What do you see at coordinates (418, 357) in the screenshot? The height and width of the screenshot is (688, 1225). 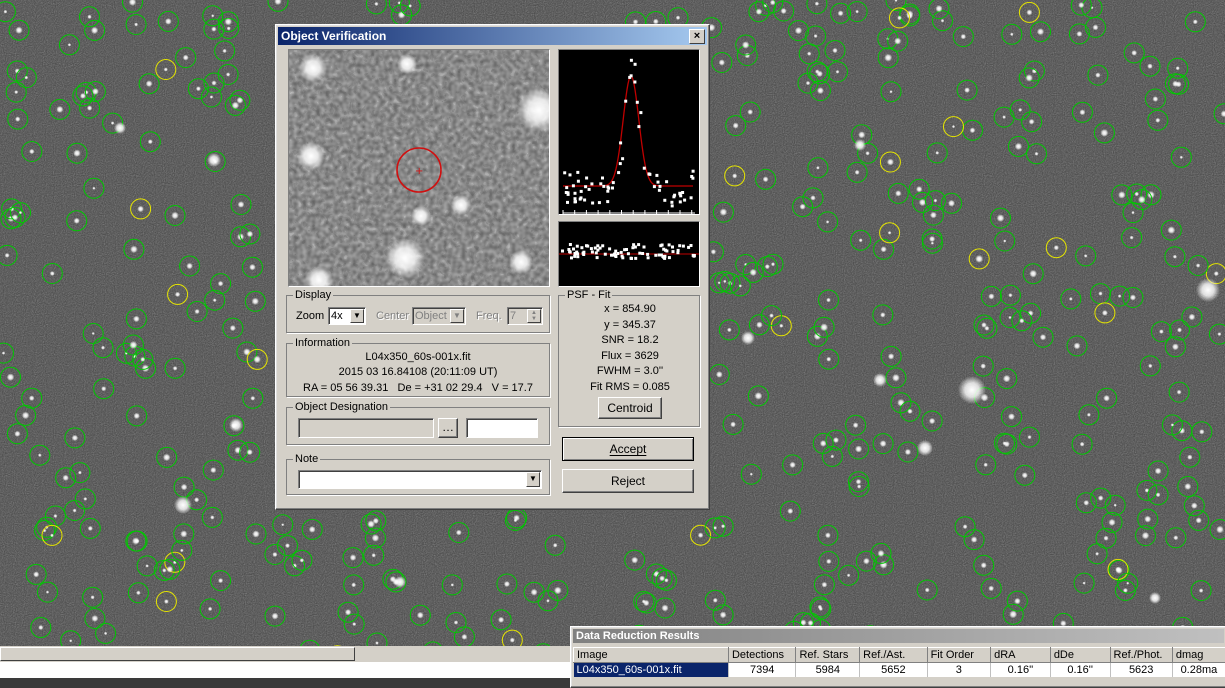 I see `info-filename: L04x350_60s-001x.fit` at bounding box center [418, 357].